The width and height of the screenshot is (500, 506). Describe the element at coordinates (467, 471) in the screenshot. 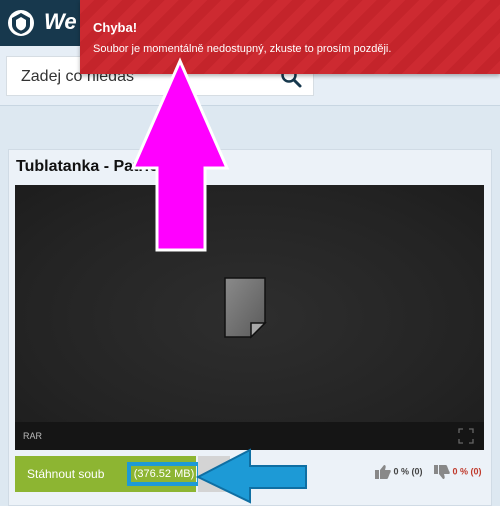

I see `dislike-percentage: 0 % (0)` at that location.